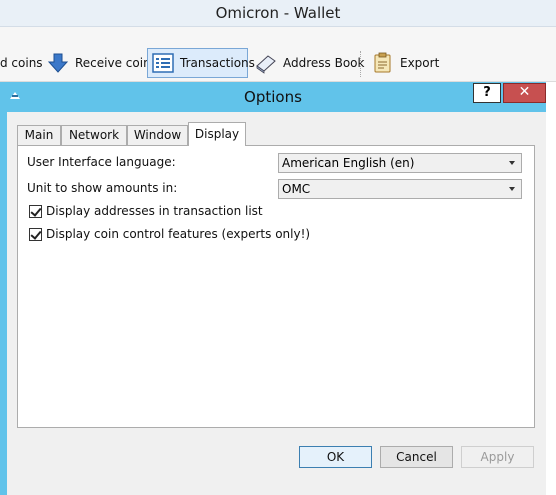  What do you see at coordinates (58, 63) in the screenshot?
I see `receive-arrow-icon` at bounding box center [58, 63].